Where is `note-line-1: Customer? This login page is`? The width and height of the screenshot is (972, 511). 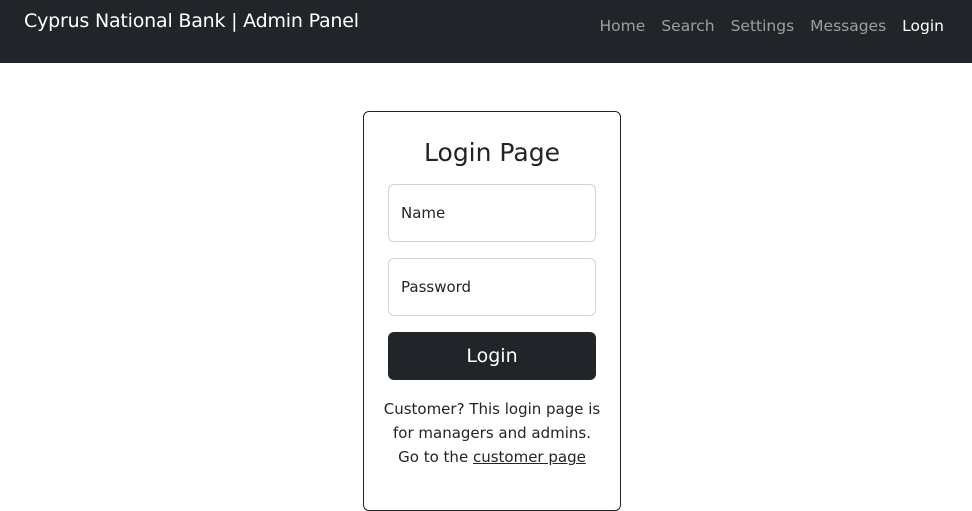 note-line-1: Customer? This login page is is located at coordinates (492, 409).